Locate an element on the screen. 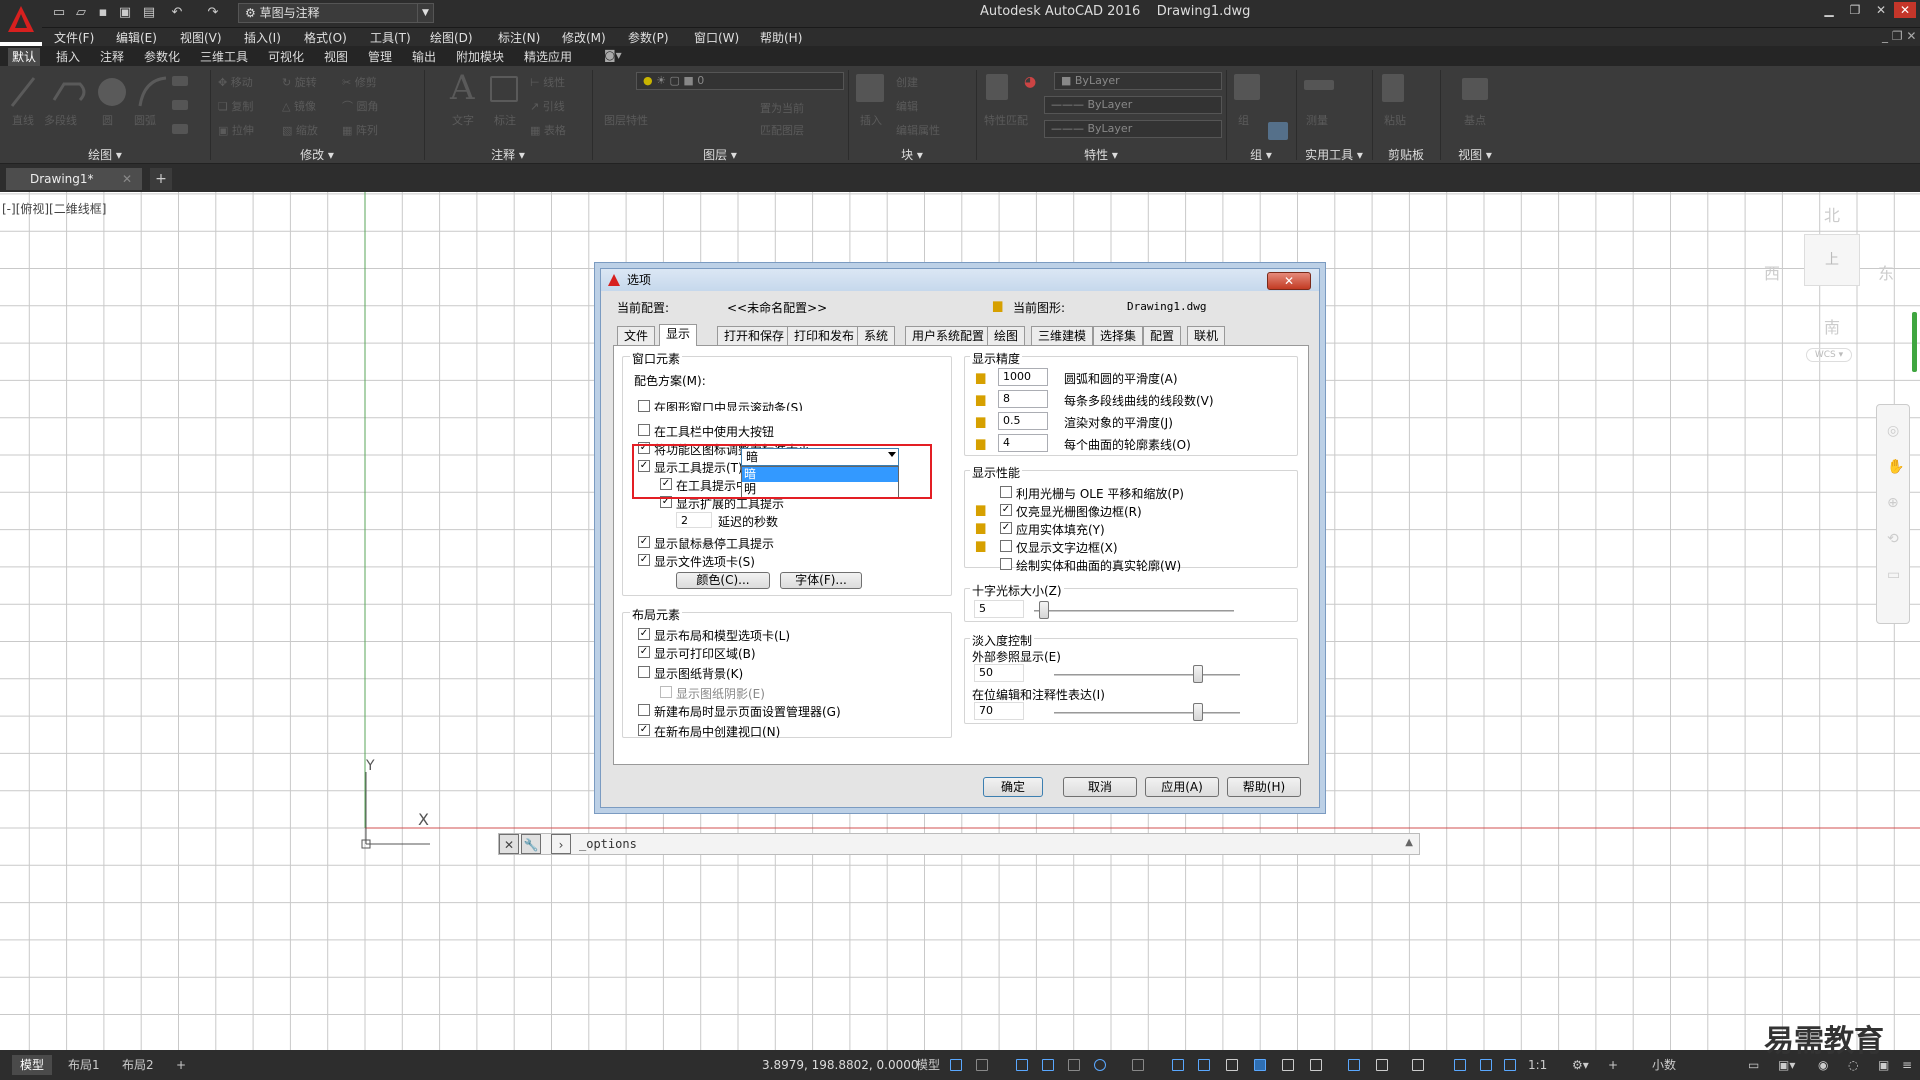 The height and width of the screenshot is (1080, 1920). group-select-icon is located at coordinates (1278, 131).